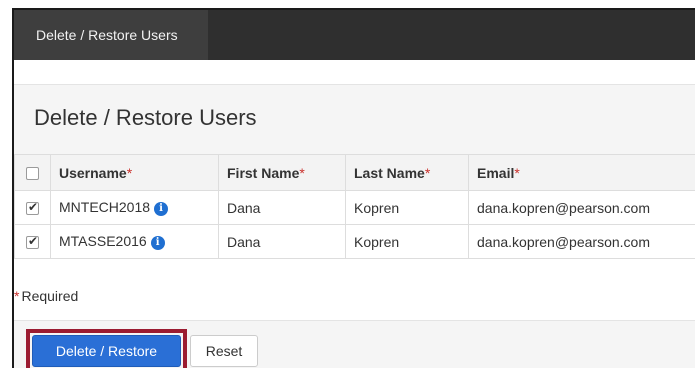 The height and width of the screenshot is (368, 695). I want to click on page-title: Delete / Restore Users, so click(145, 117).